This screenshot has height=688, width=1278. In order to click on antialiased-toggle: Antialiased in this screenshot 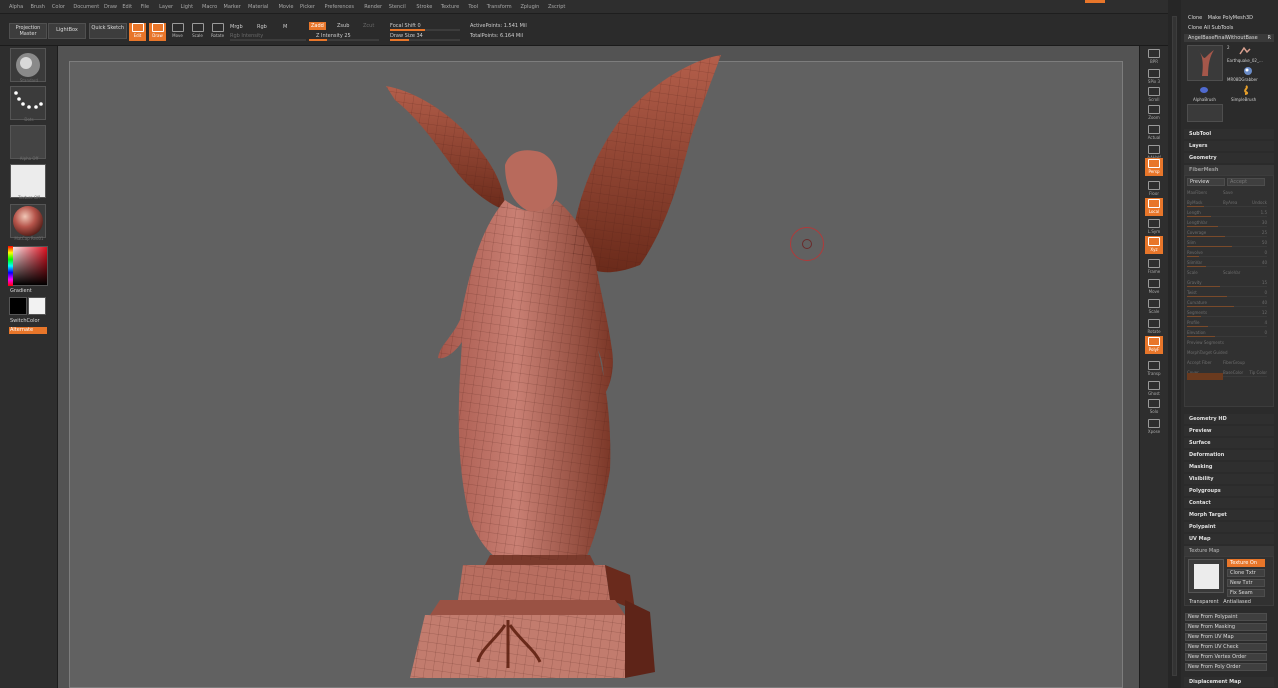, I will do `click(1237, 602)`.